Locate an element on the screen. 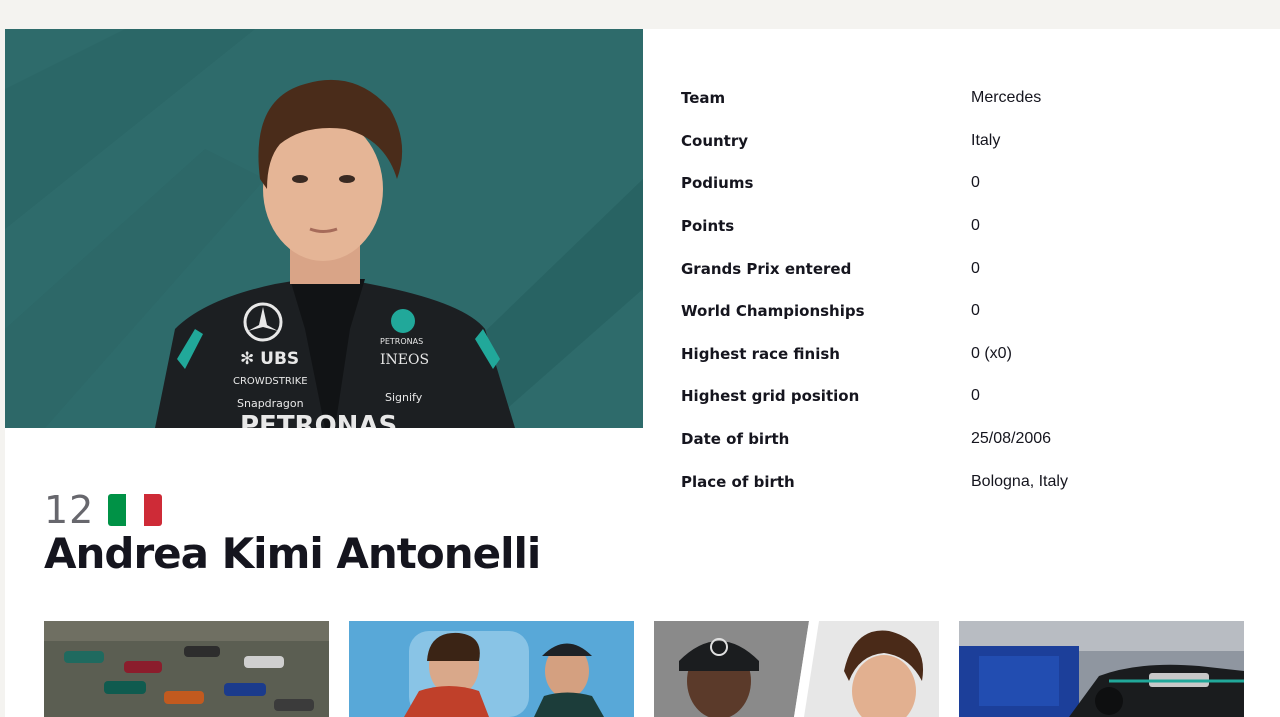 Image resolution: width=1280 pixels, height=717 pixels. stat-row-date-of-birth: Date of birth 25/08/2006 is located at coordinates (961, 439).